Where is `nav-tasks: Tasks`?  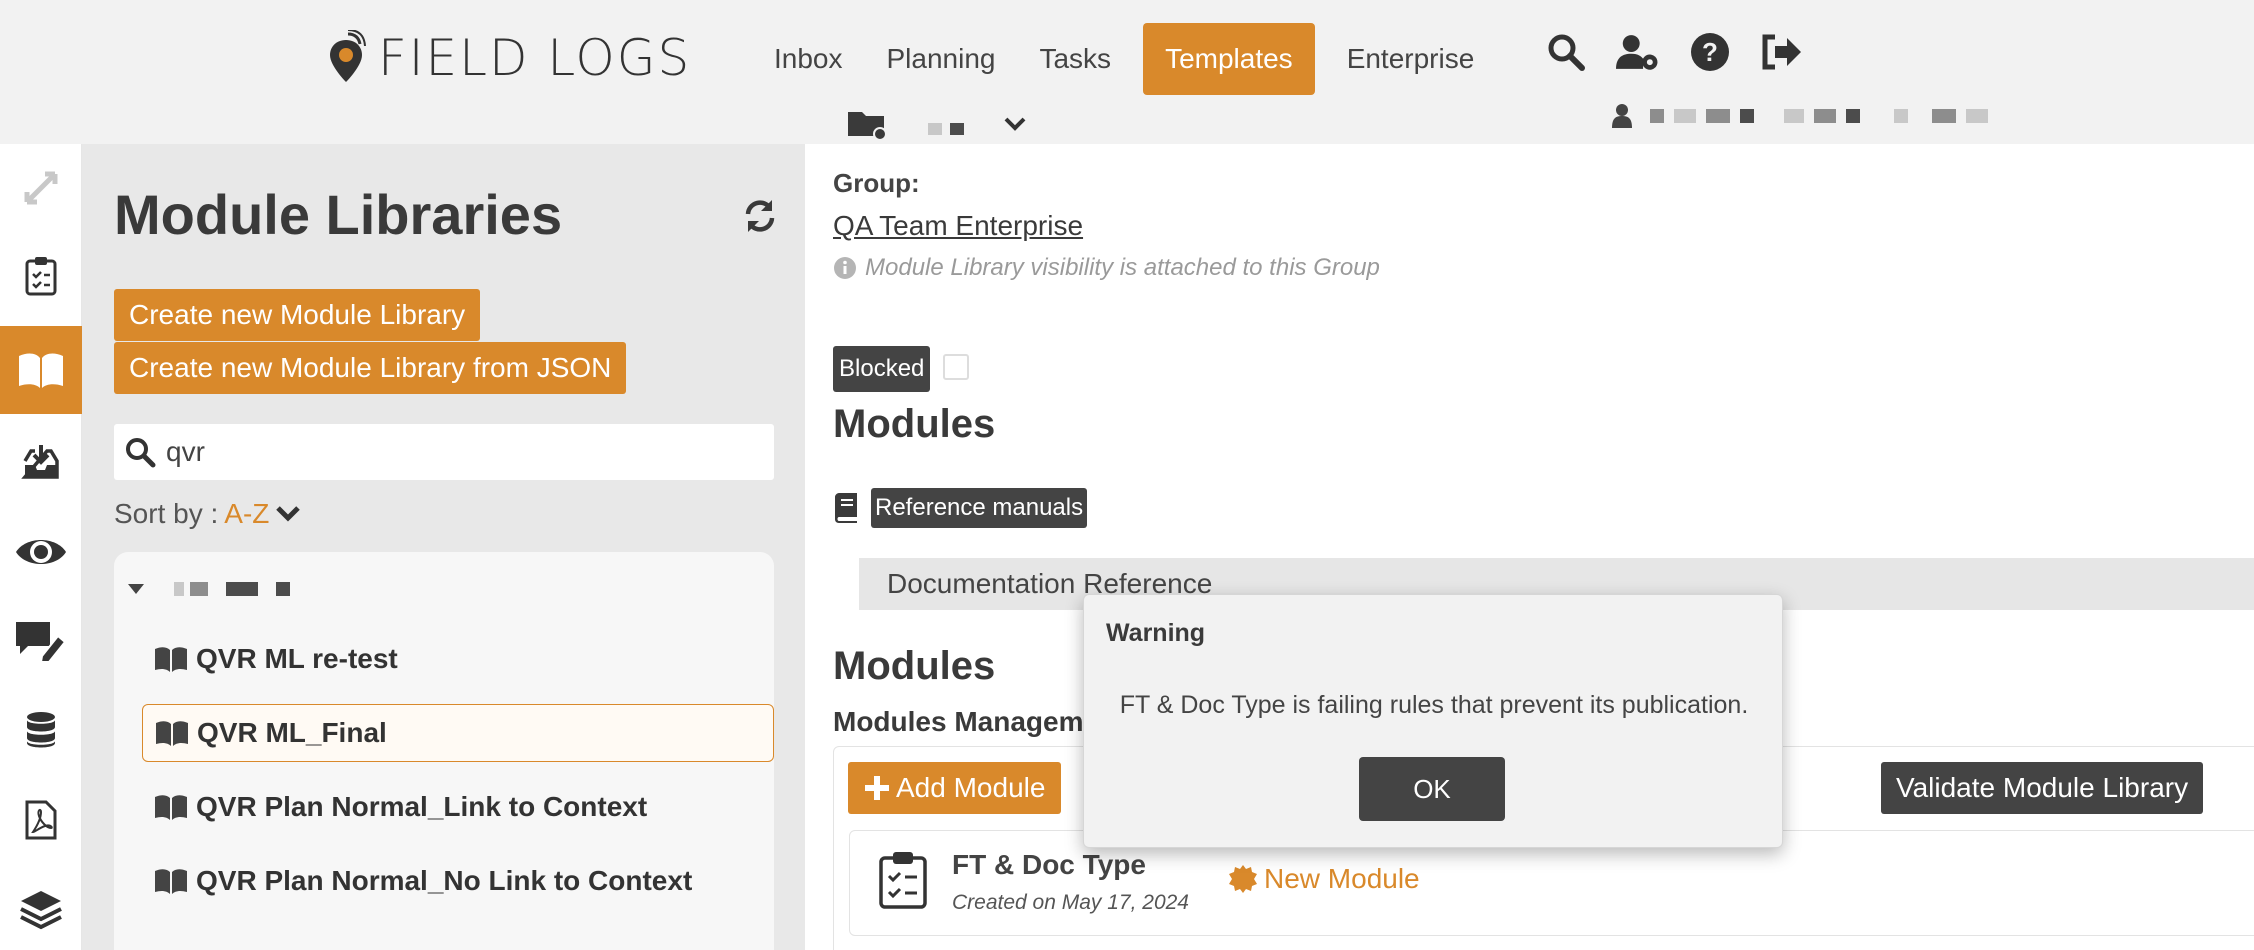 nav-tasks: Tasks is located at coordinates (1075, 59).